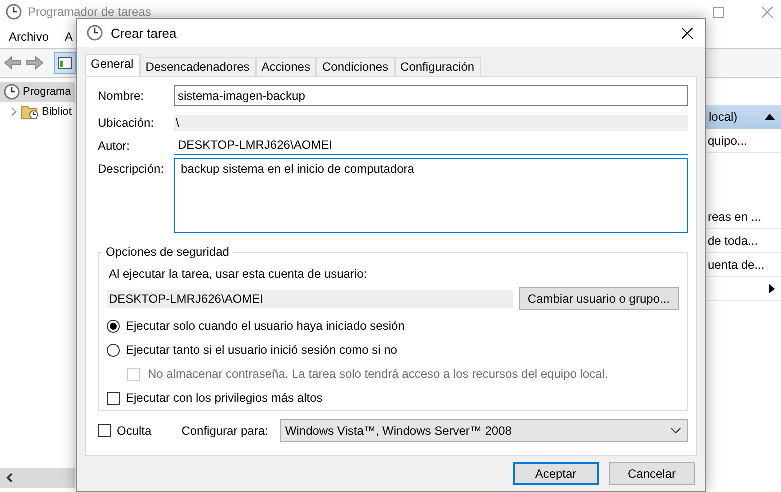  I want to click on menu-item: A, so click(69, 37).